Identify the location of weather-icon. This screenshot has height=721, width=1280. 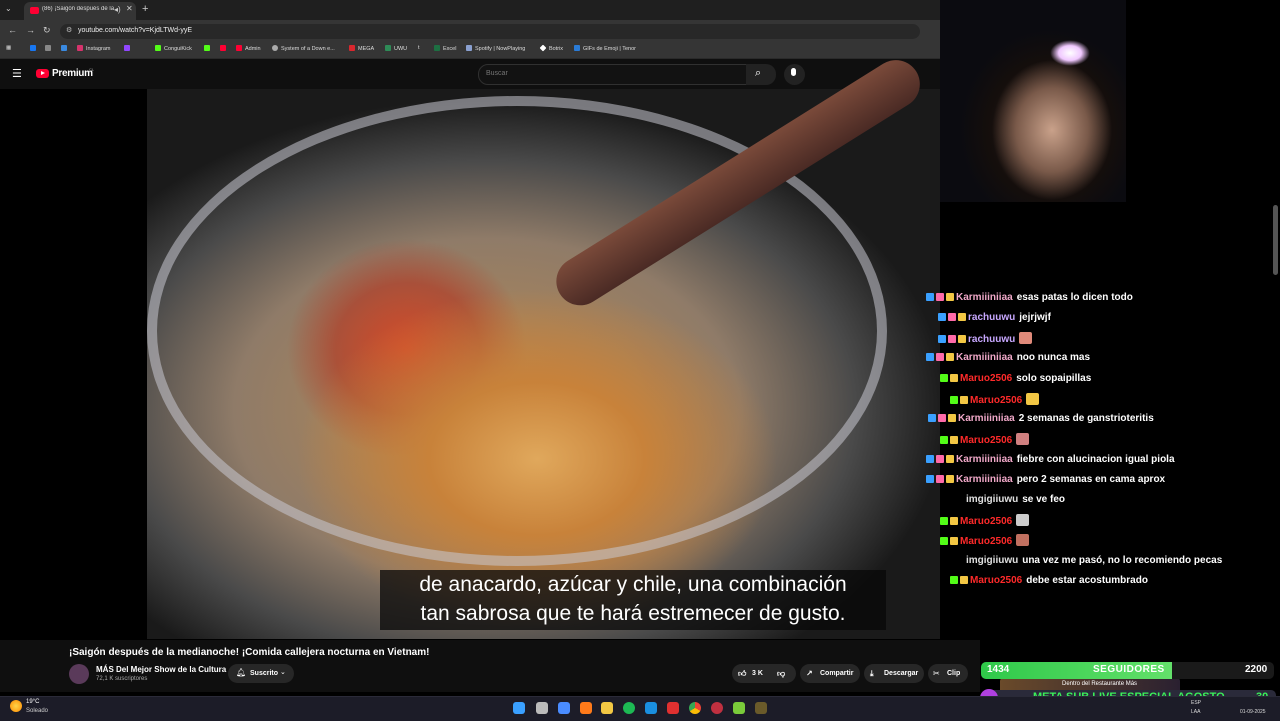
(16, 706).